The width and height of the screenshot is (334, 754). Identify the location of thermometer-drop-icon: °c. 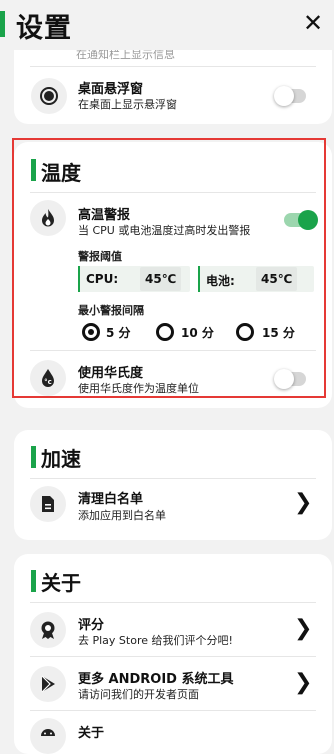
(48, 378).